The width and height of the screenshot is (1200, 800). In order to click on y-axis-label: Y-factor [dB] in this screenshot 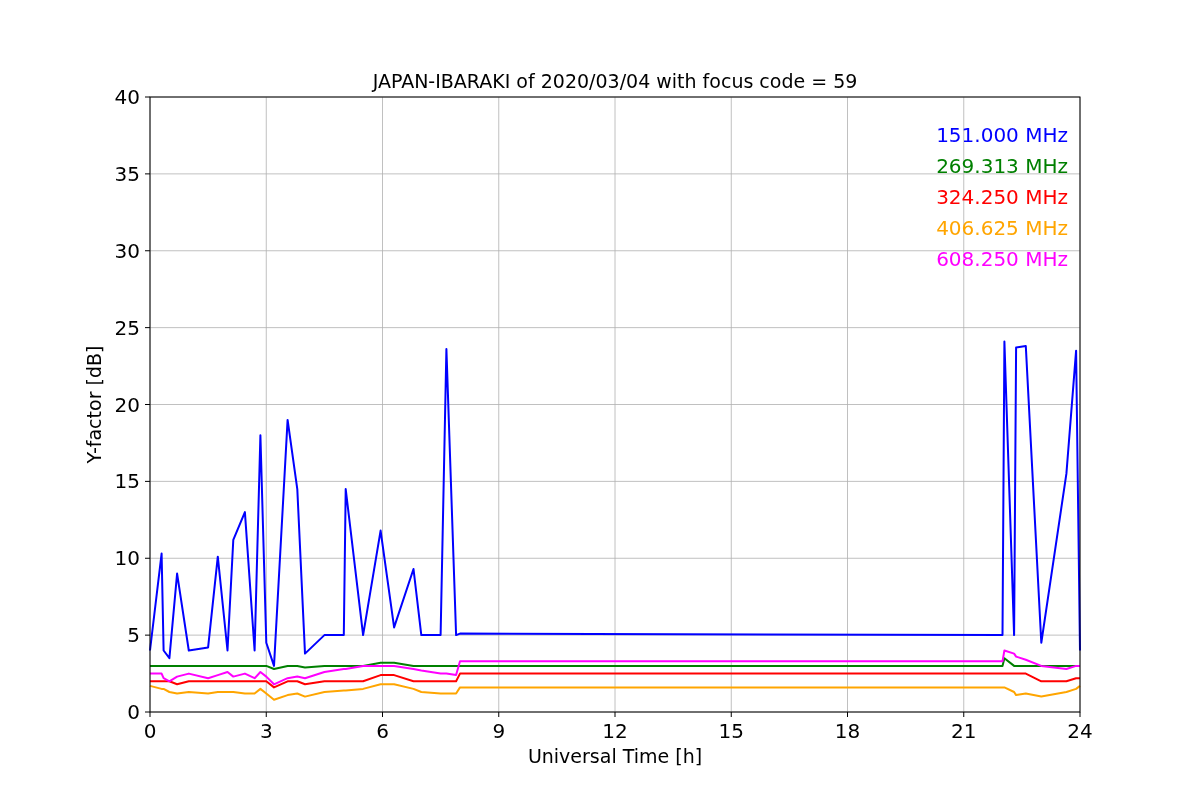, I will do `click(94, 404)`.